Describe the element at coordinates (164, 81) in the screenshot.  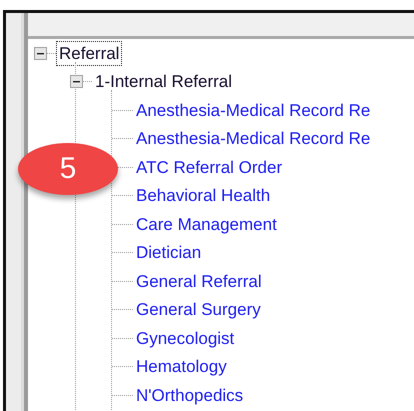
I see `tree-item: 1-Internal Referral` at that location.